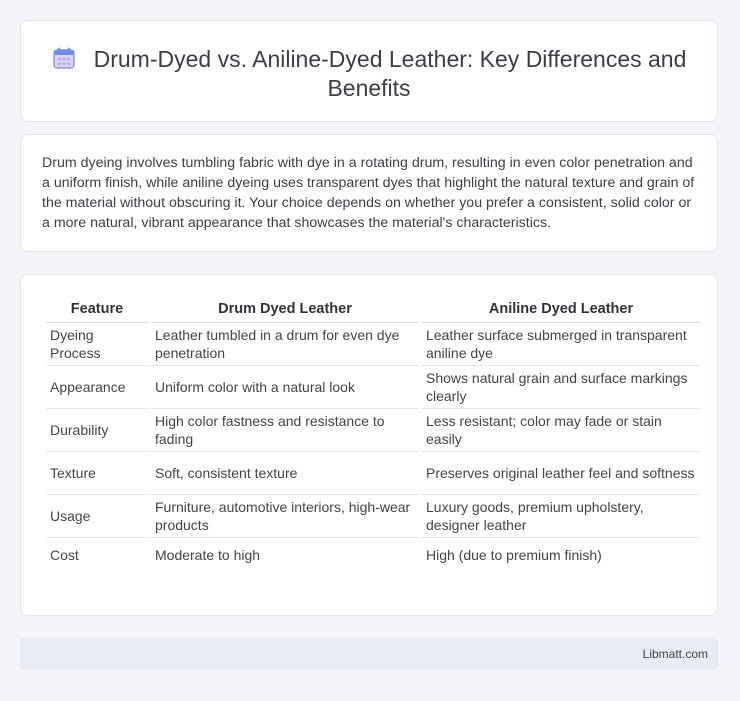  I want to click on footer: Libmatt.com, so click(369, 654).